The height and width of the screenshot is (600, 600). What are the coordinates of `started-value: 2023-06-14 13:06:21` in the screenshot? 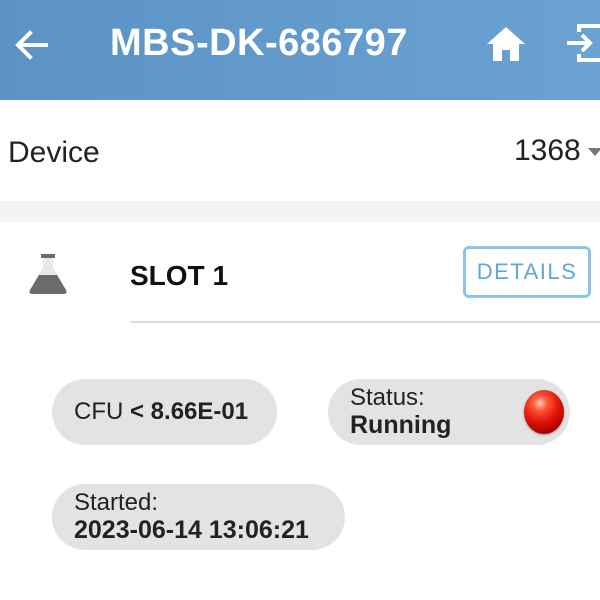 It's located at (191, 530).